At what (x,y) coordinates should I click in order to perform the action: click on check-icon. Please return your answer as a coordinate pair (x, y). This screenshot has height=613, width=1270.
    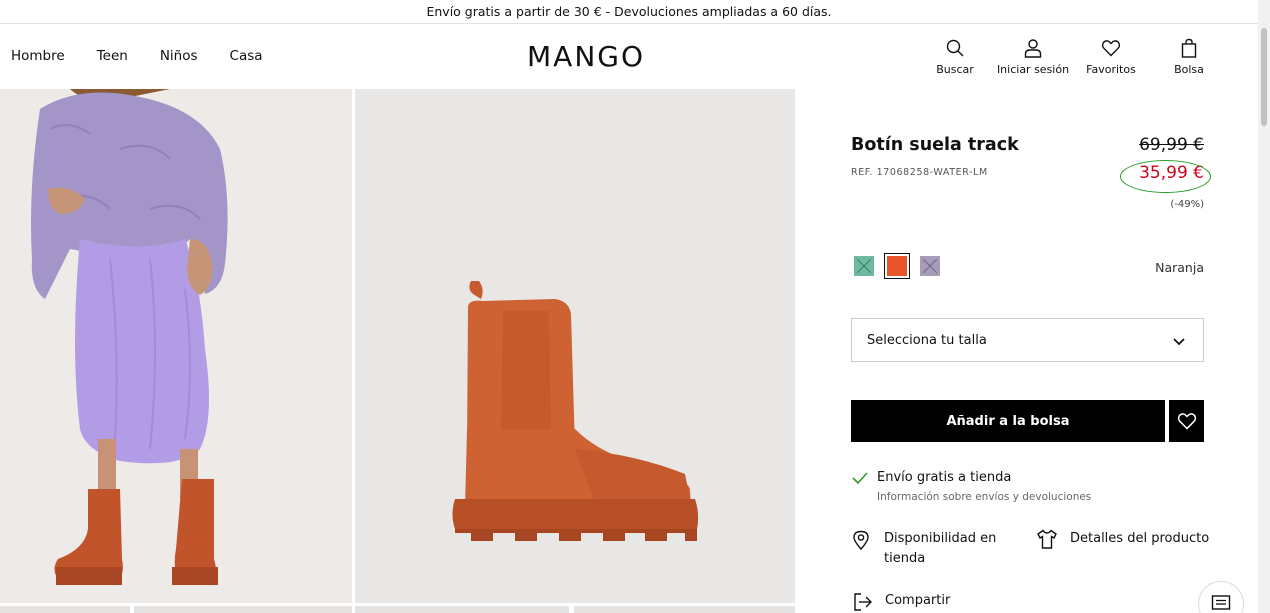
    Looking at the image, I should click on (860, 478).